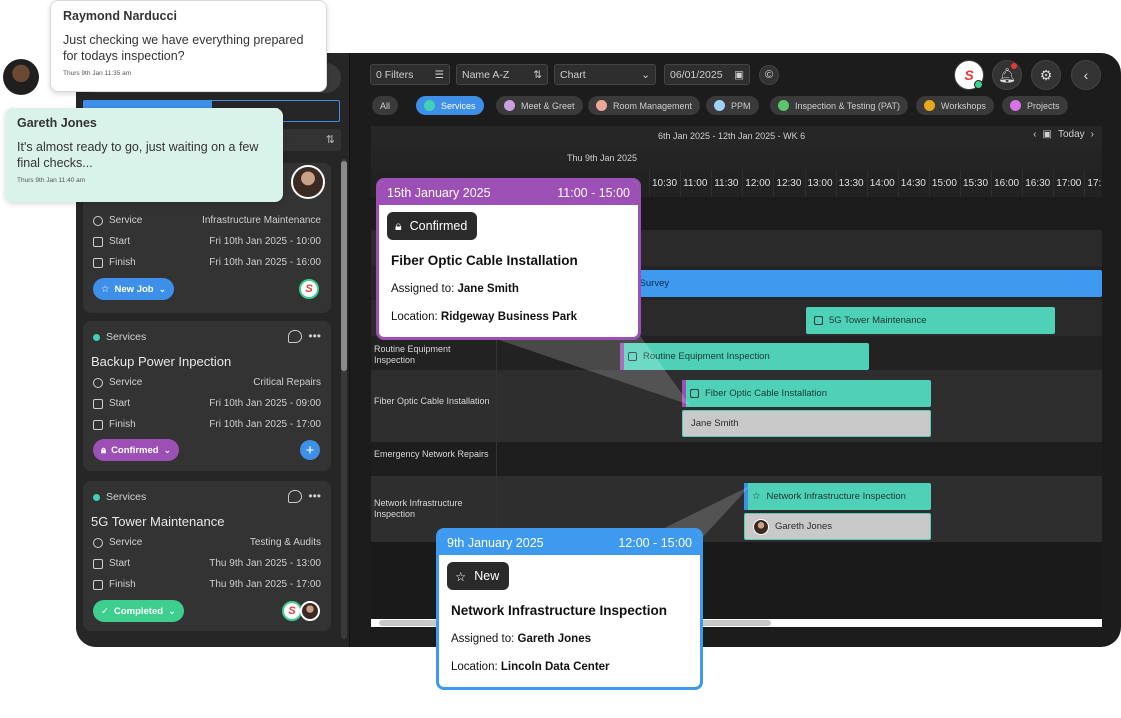  I want to click on filter-chip: Projects, so click(1035, 105).